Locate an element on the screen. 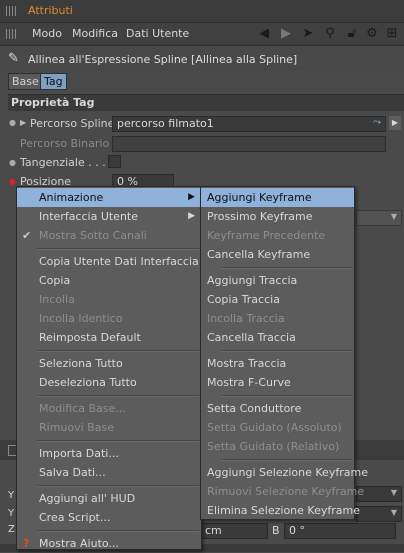 The height and width of the screenshot is (553, 404). submenu-item-setta-conduttore: Setta Conduttore is located at coordinates (277, 408).